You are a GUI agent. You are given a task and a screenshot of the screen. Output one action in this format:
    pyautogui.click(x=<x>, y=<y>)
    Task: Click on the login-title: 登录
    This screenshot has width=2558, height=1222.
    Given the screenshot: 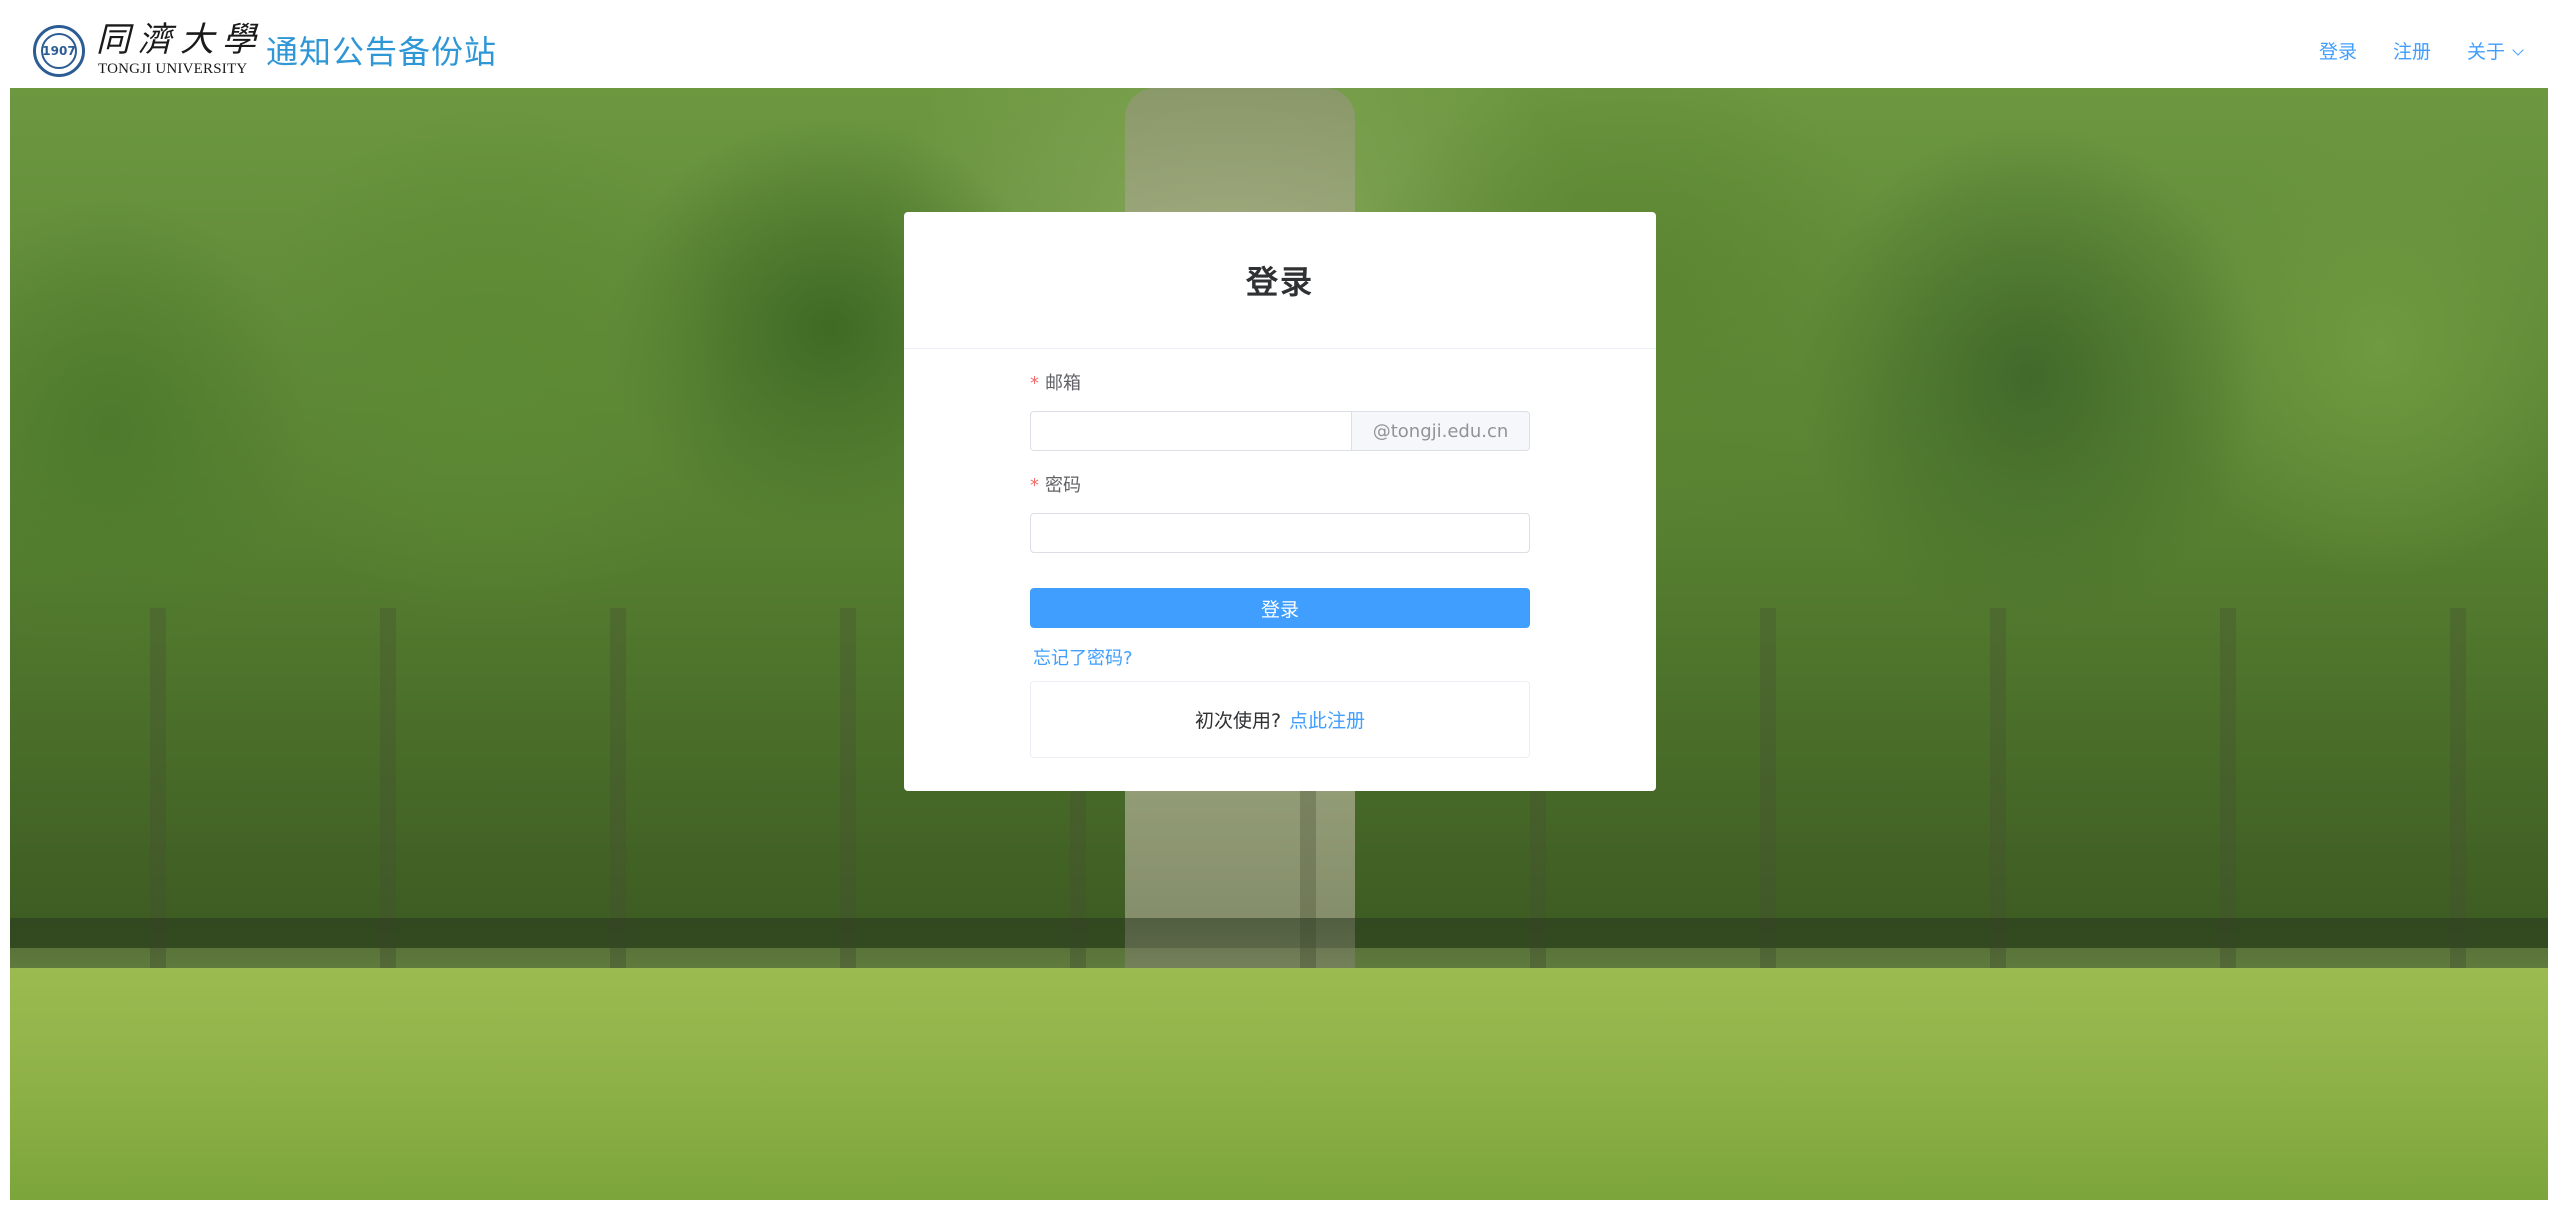 What is the action you would take?
    pyautogui.click(x=1279, y=282)
    